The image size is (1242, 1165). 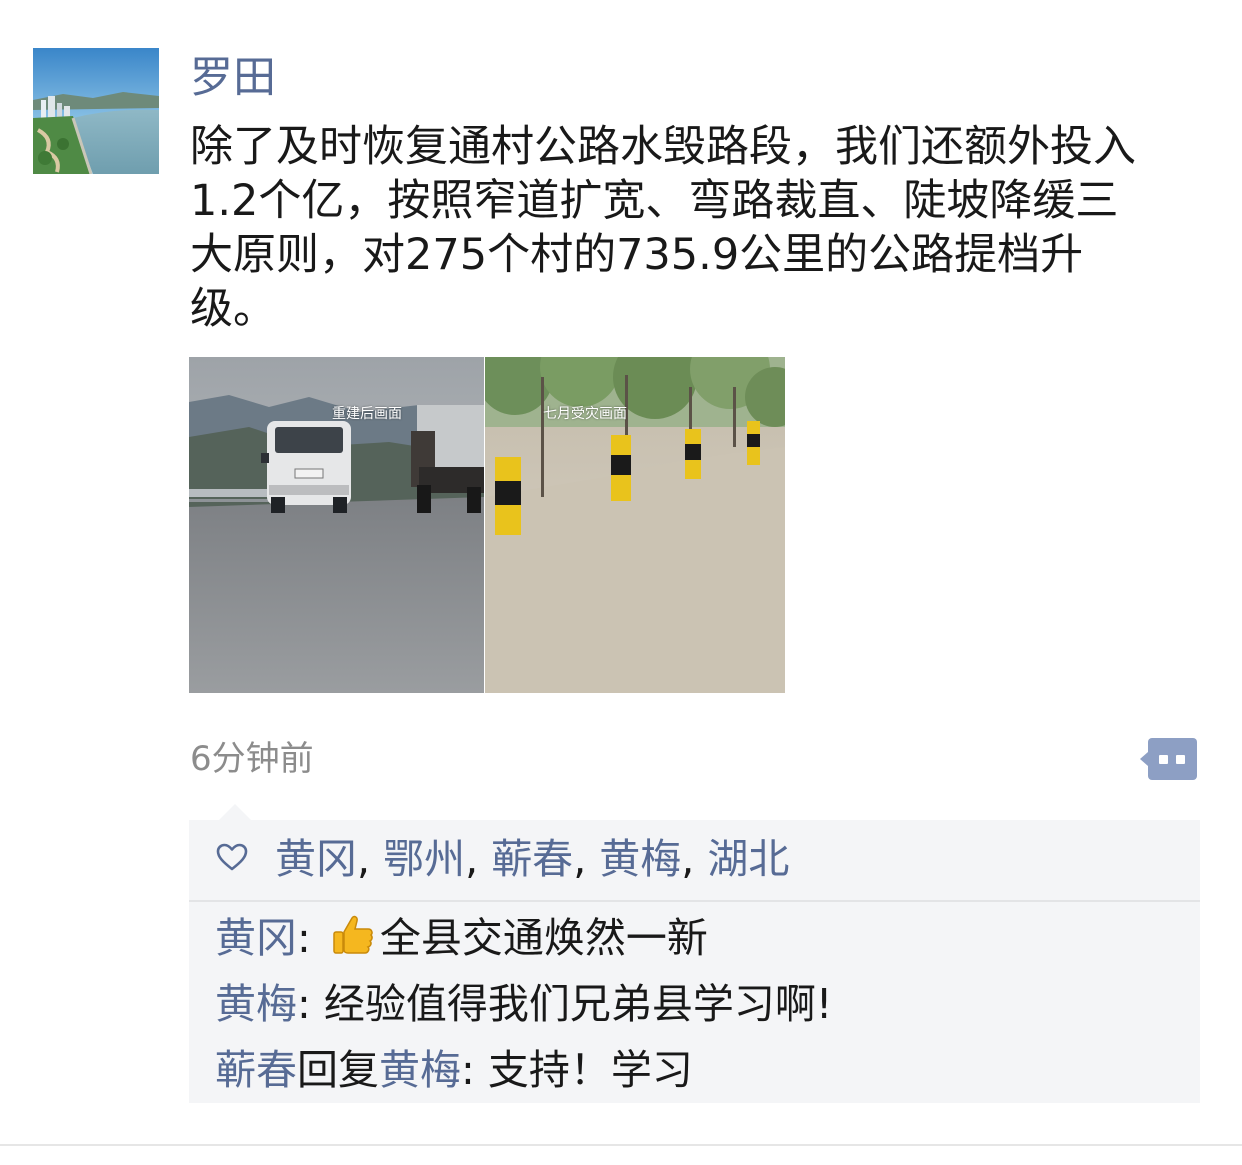 What do you see at coordinates (235, 812) in the screenshot?
I see `panel-pointer` at bounding box center [235, 812].